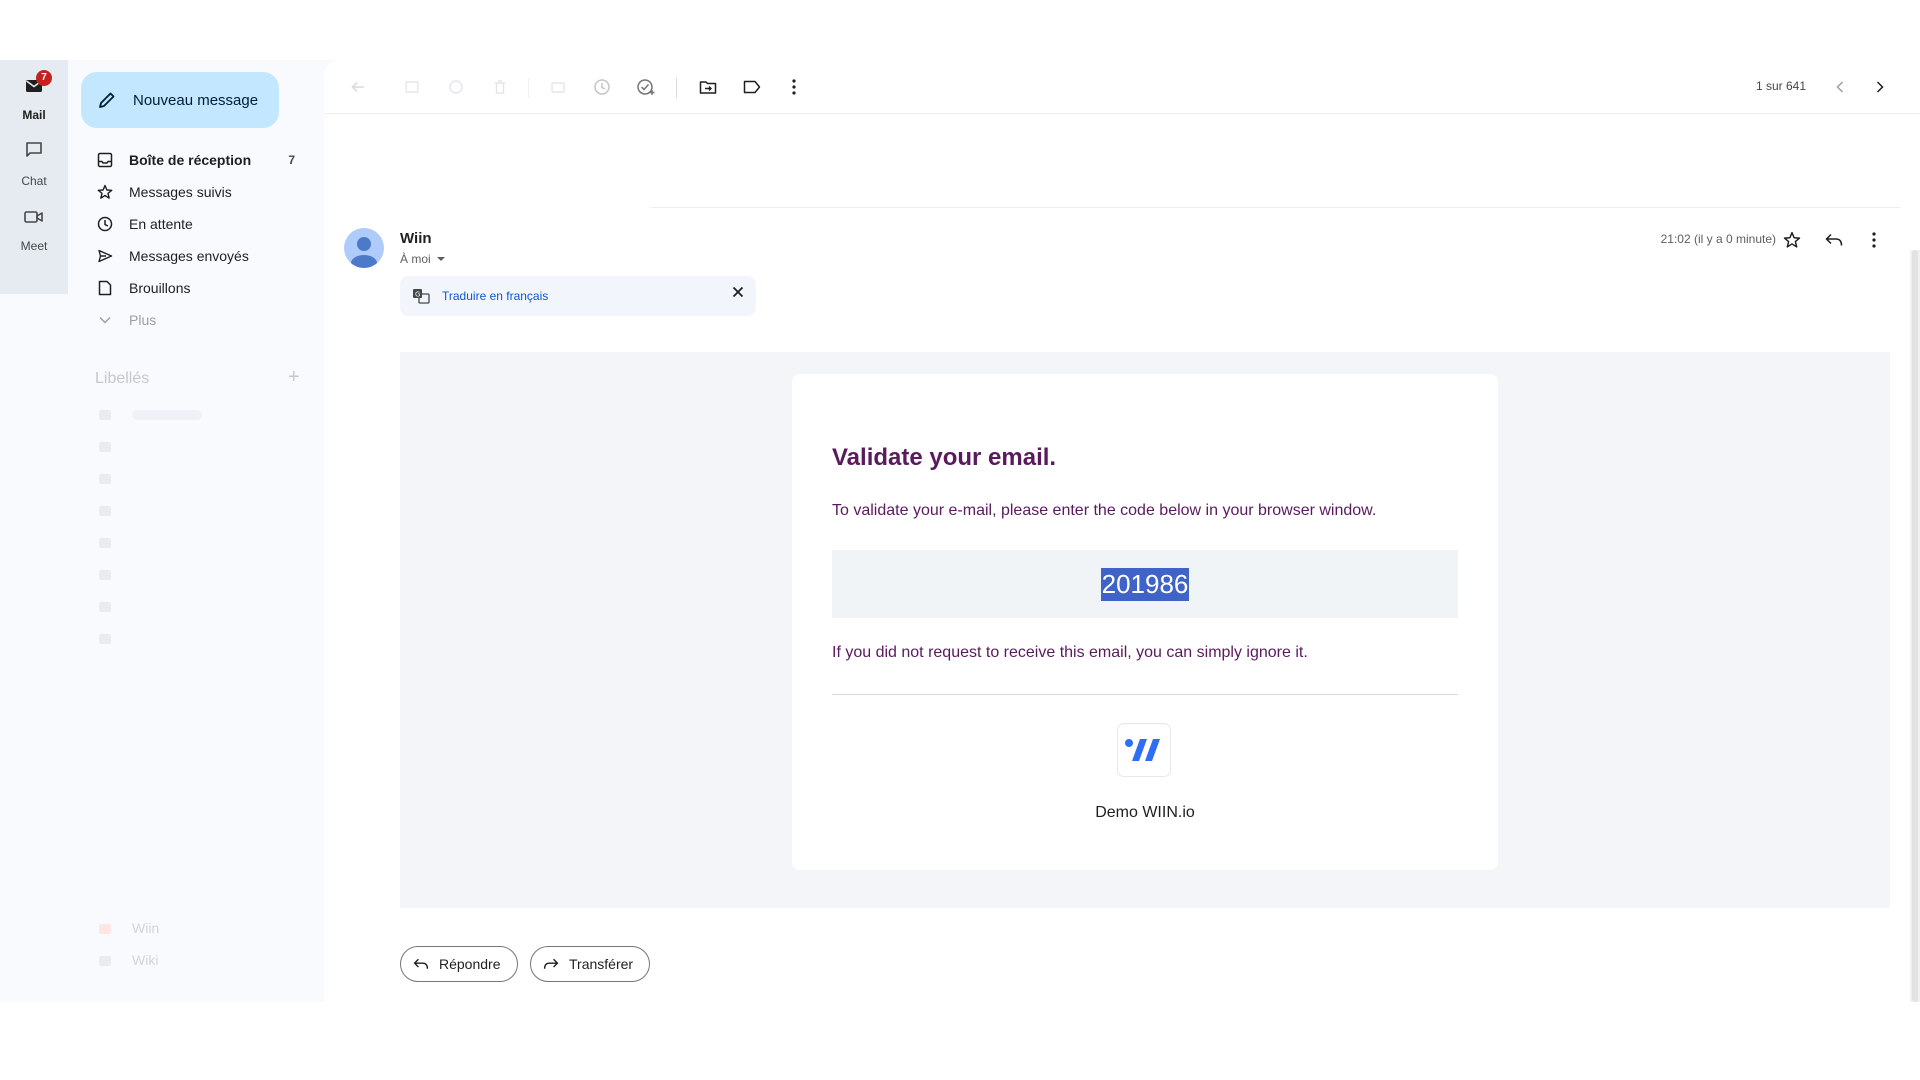 This screenshot has width=1920, height=1080. Describe the element at coordinates (646, 87) in the screenshot. I see `add-task-icon` at that location.